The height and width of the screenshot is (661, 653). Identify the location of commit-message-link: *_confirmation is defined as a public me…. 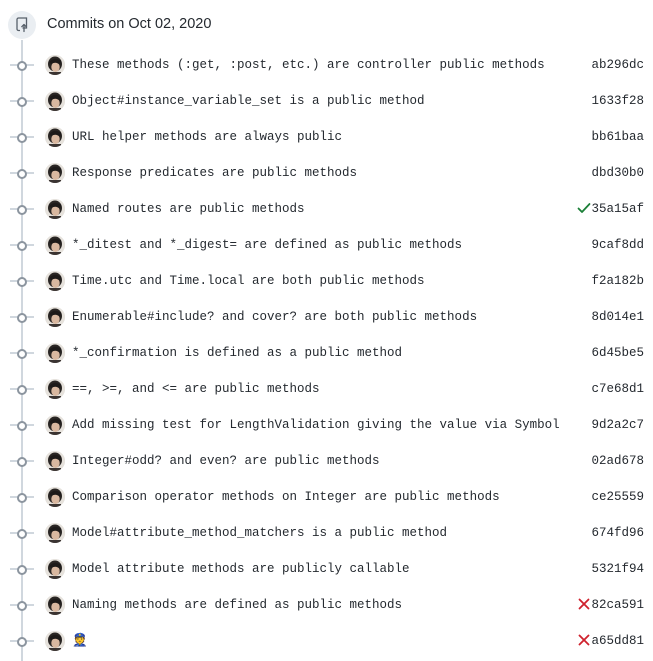
(237, 353).